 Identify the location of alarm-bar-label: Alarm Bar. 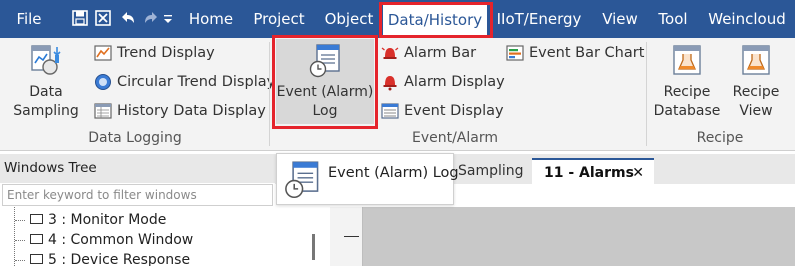
(440, 53).